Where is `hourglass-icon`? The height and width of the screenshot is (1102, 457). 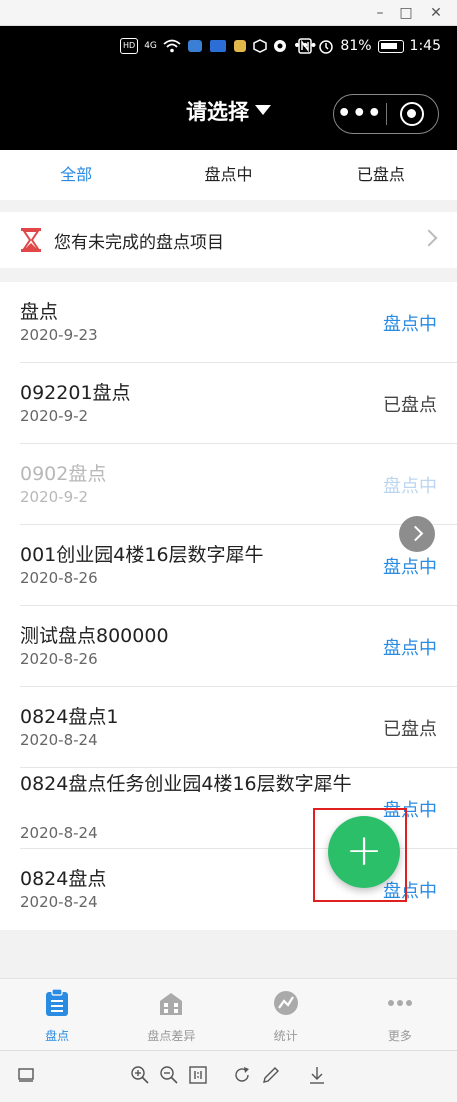 hourglass-icon is located at coordinates (31, 240).